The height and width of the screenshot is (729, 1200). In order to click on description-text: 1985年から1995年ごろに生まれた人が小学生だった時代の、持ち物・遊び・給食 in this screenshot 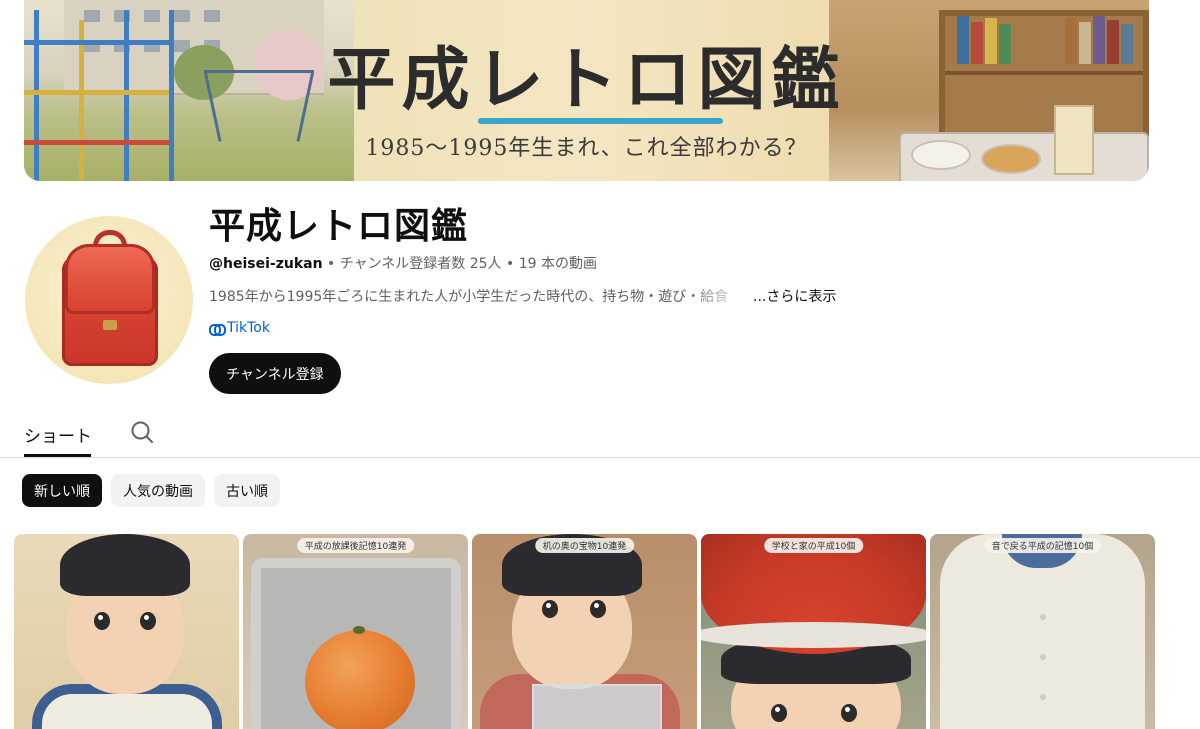, I will do `click(469, 297)`.